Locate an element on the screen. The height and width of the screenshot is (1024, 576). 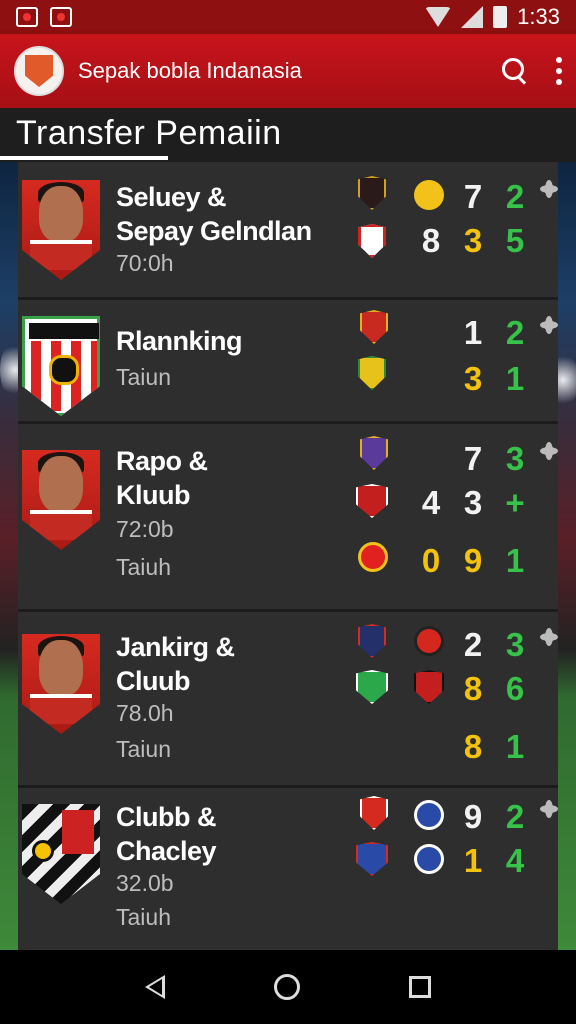
player-value: 70:0h is located at coordinates (145, 263).